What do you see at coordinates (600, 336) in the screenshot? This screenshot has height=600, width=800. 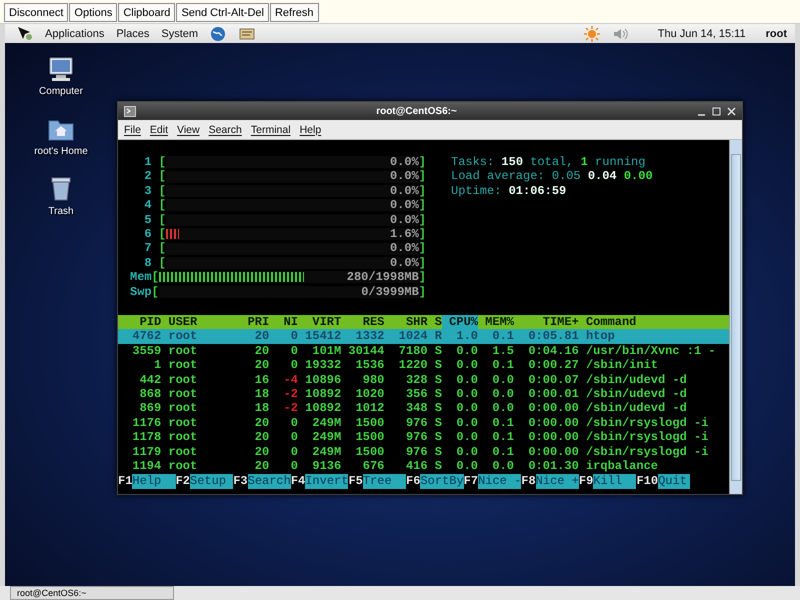 I see `table-cell-text: htop` at bounding box center [600, 336].